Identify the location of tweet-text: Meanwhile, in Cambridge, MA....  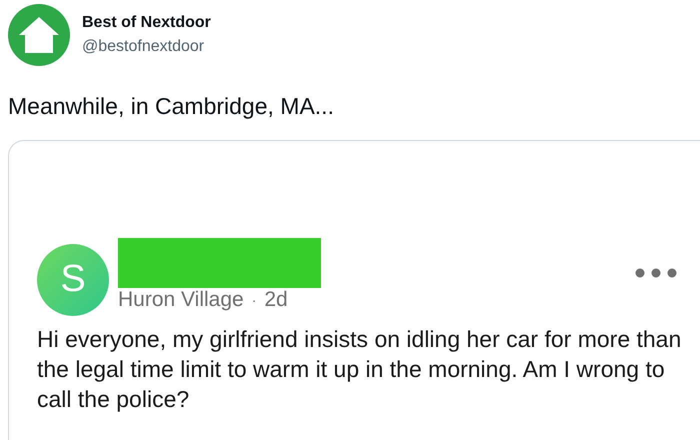
(171, 106).